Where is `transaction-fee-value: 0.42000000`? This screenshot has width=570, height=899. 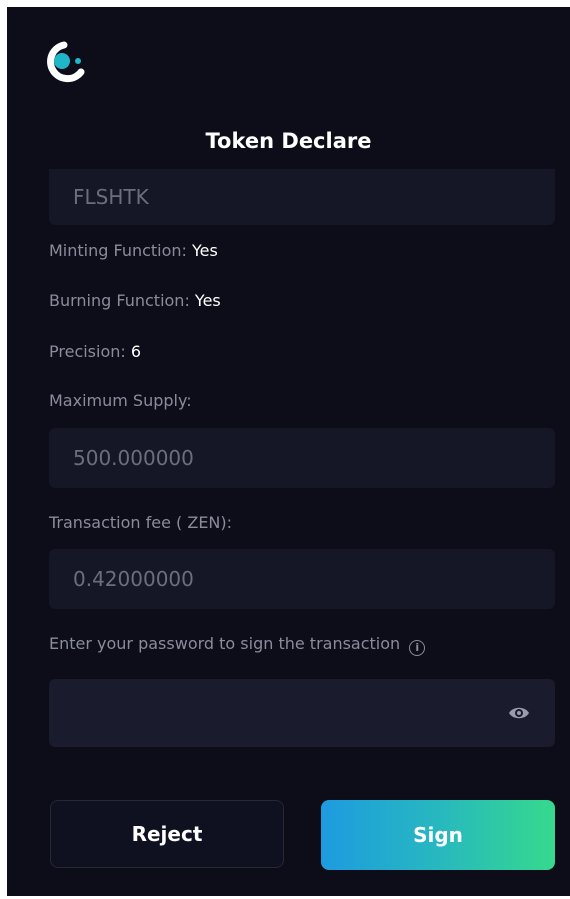
transaction-fee-value: 0.42000000 is located at coordinates (133, 579).